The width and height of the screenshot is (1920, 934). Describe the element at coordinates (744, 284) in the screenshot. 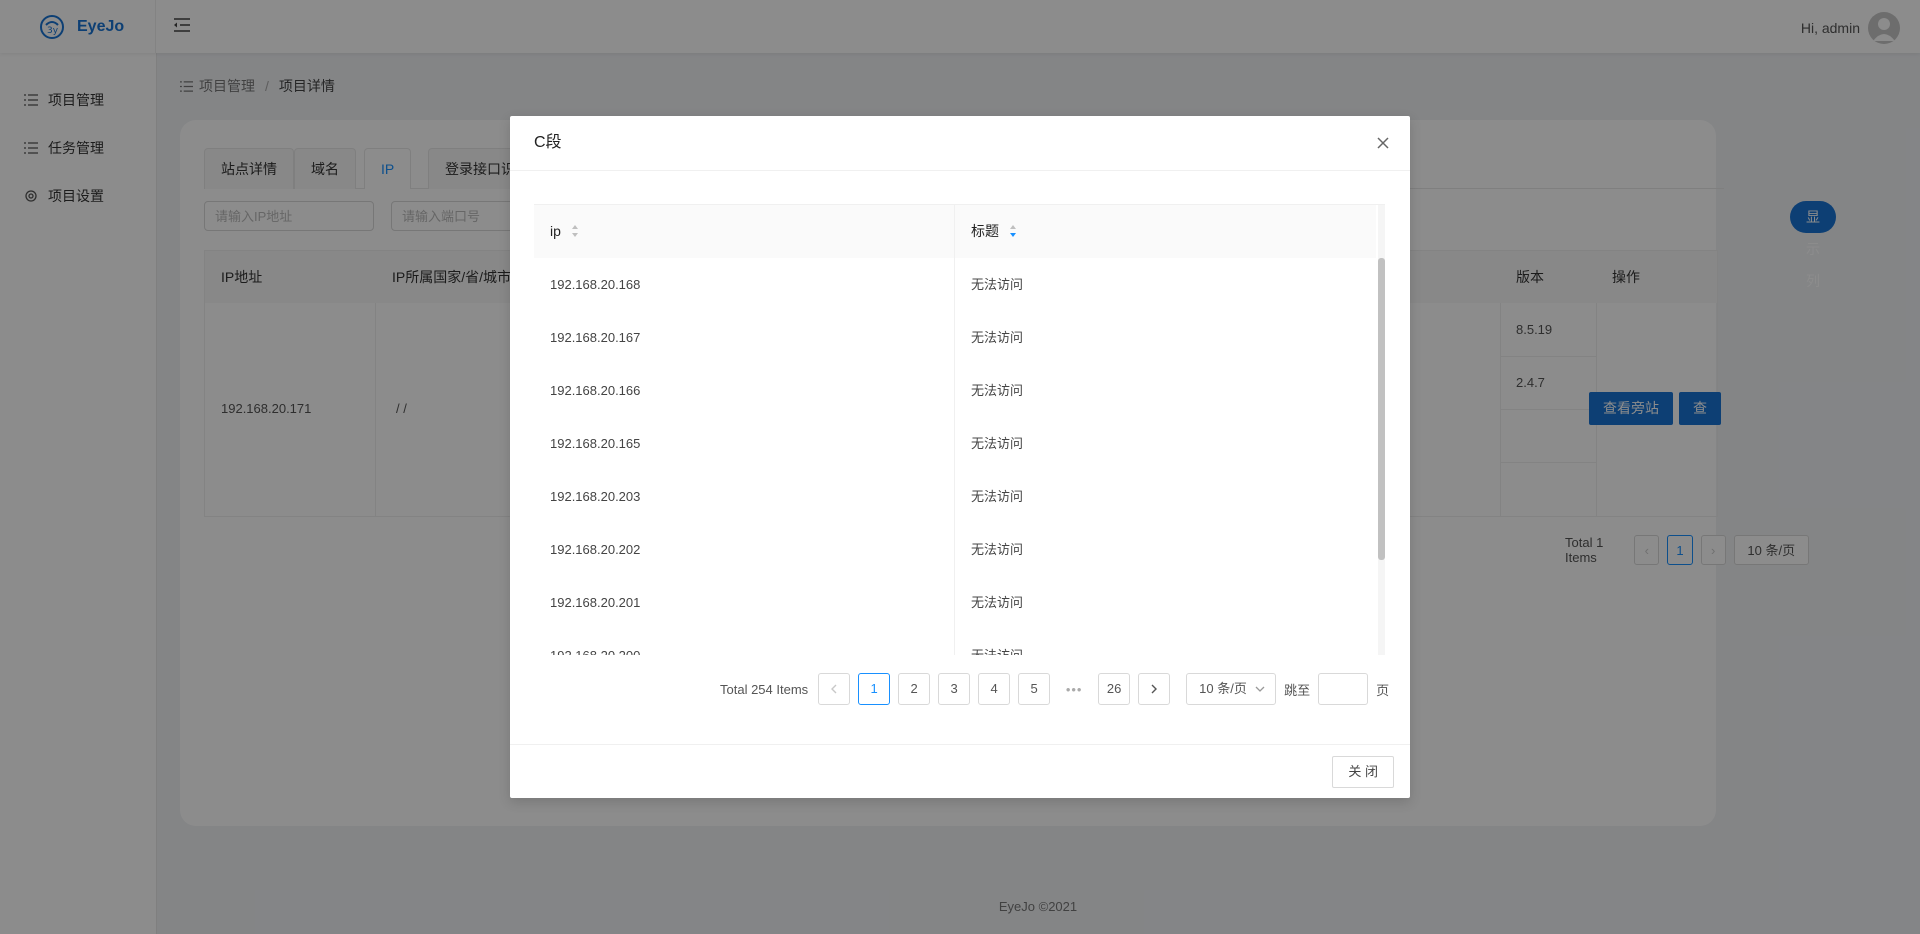

I see `ip-cell: 192.168.20.168` at that location.